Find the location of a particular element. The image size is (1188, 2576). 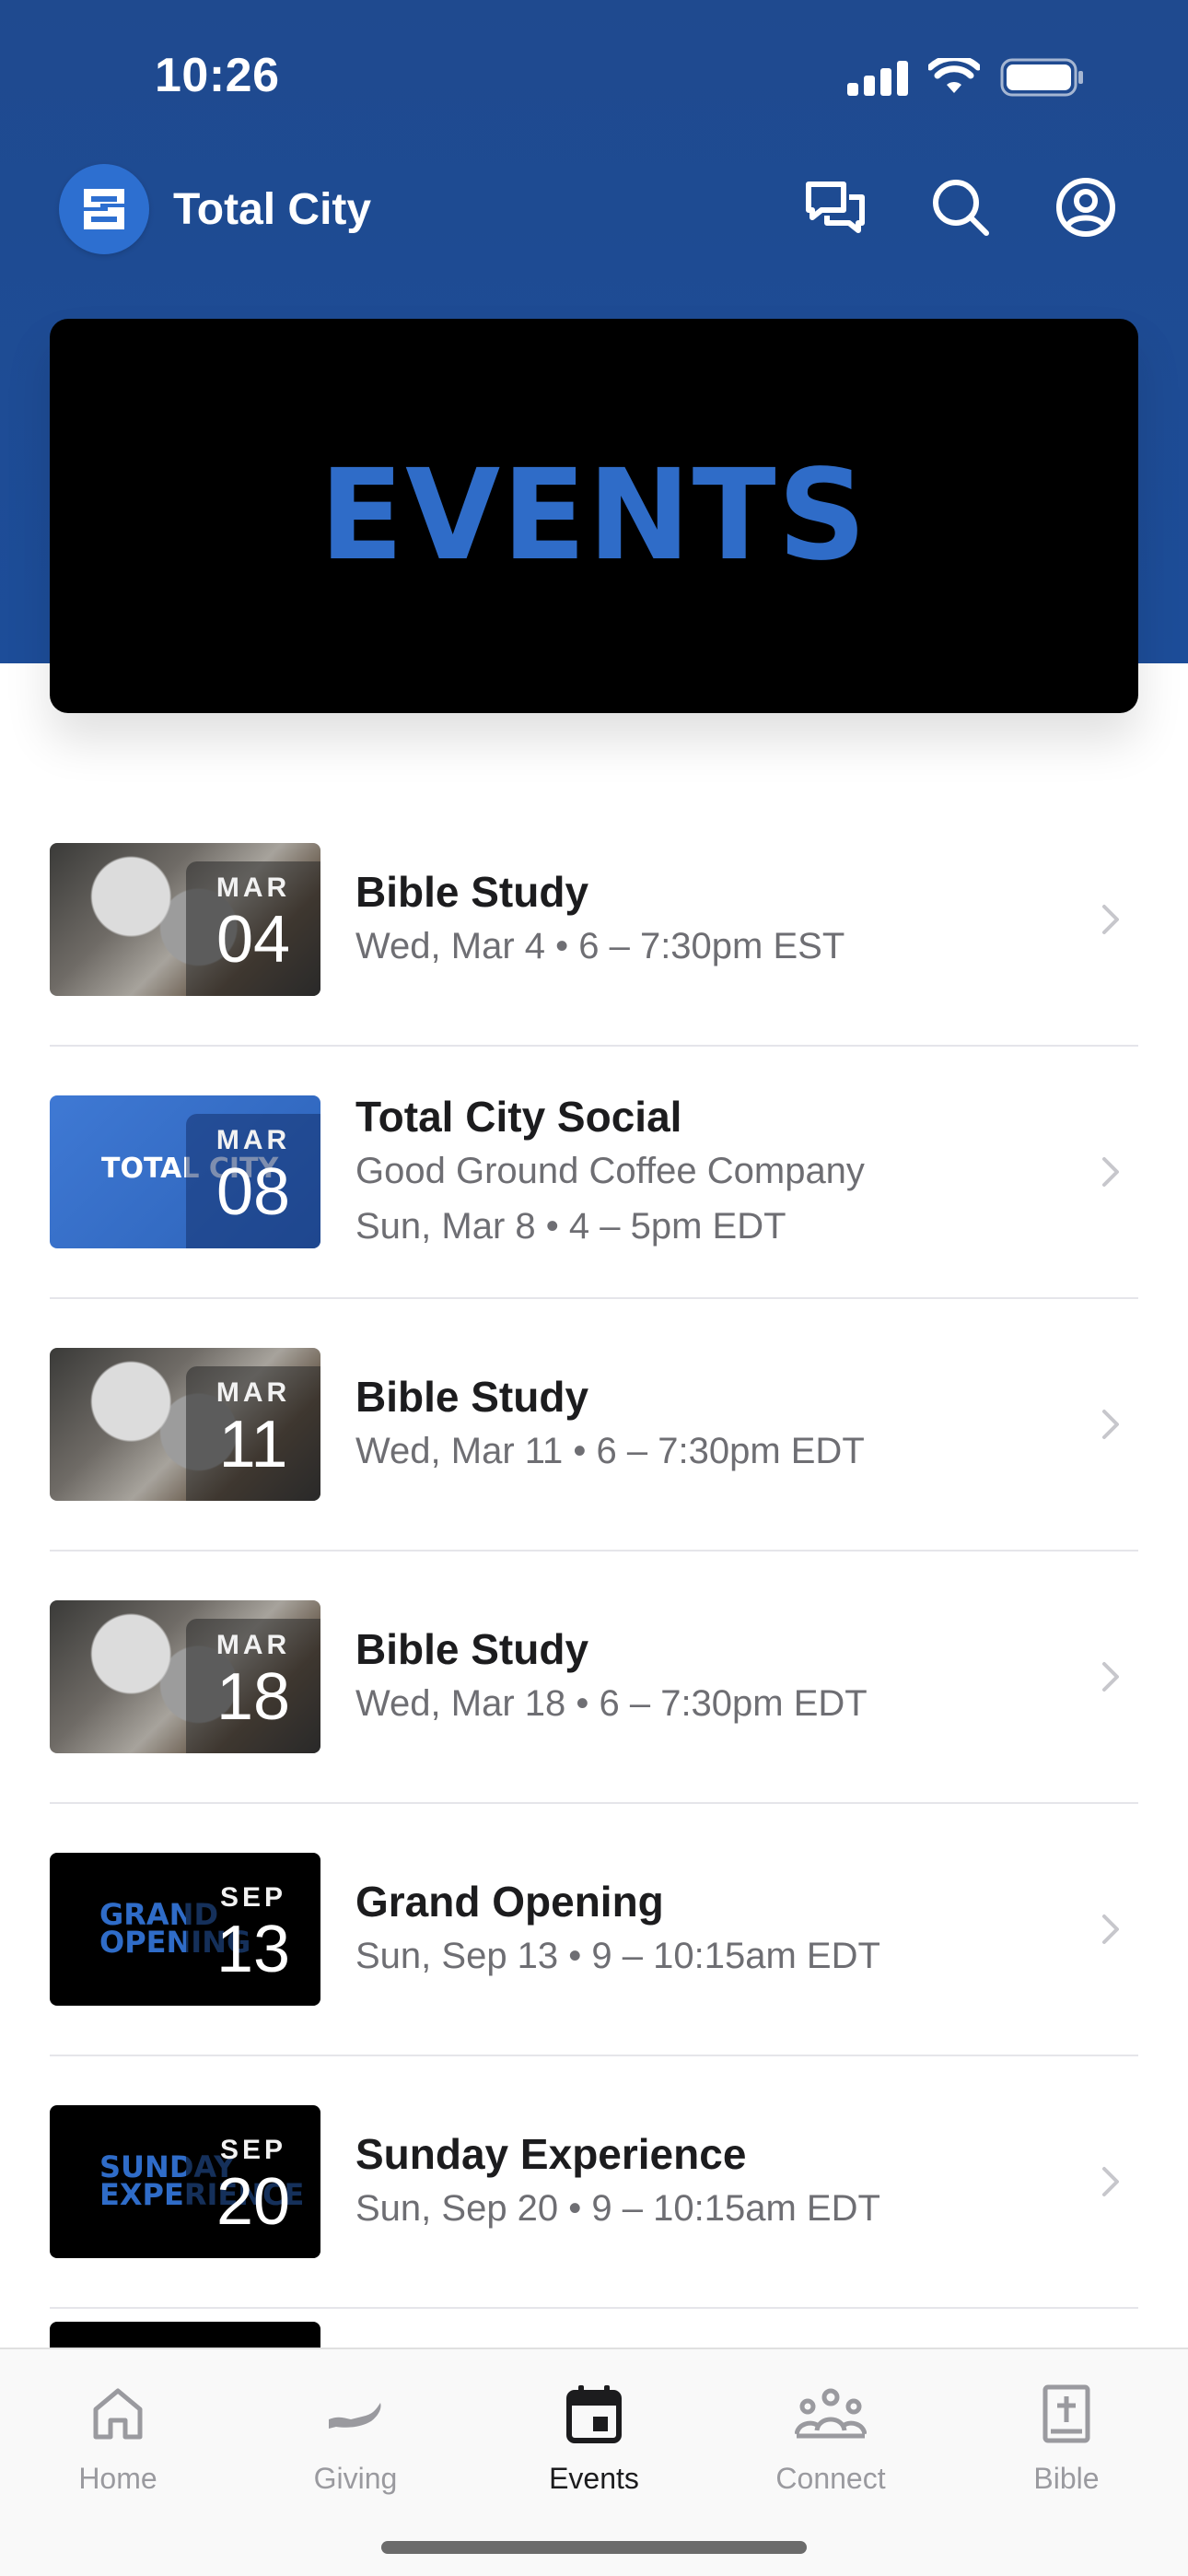

brand: Total City is located at coordinates (215, 209).